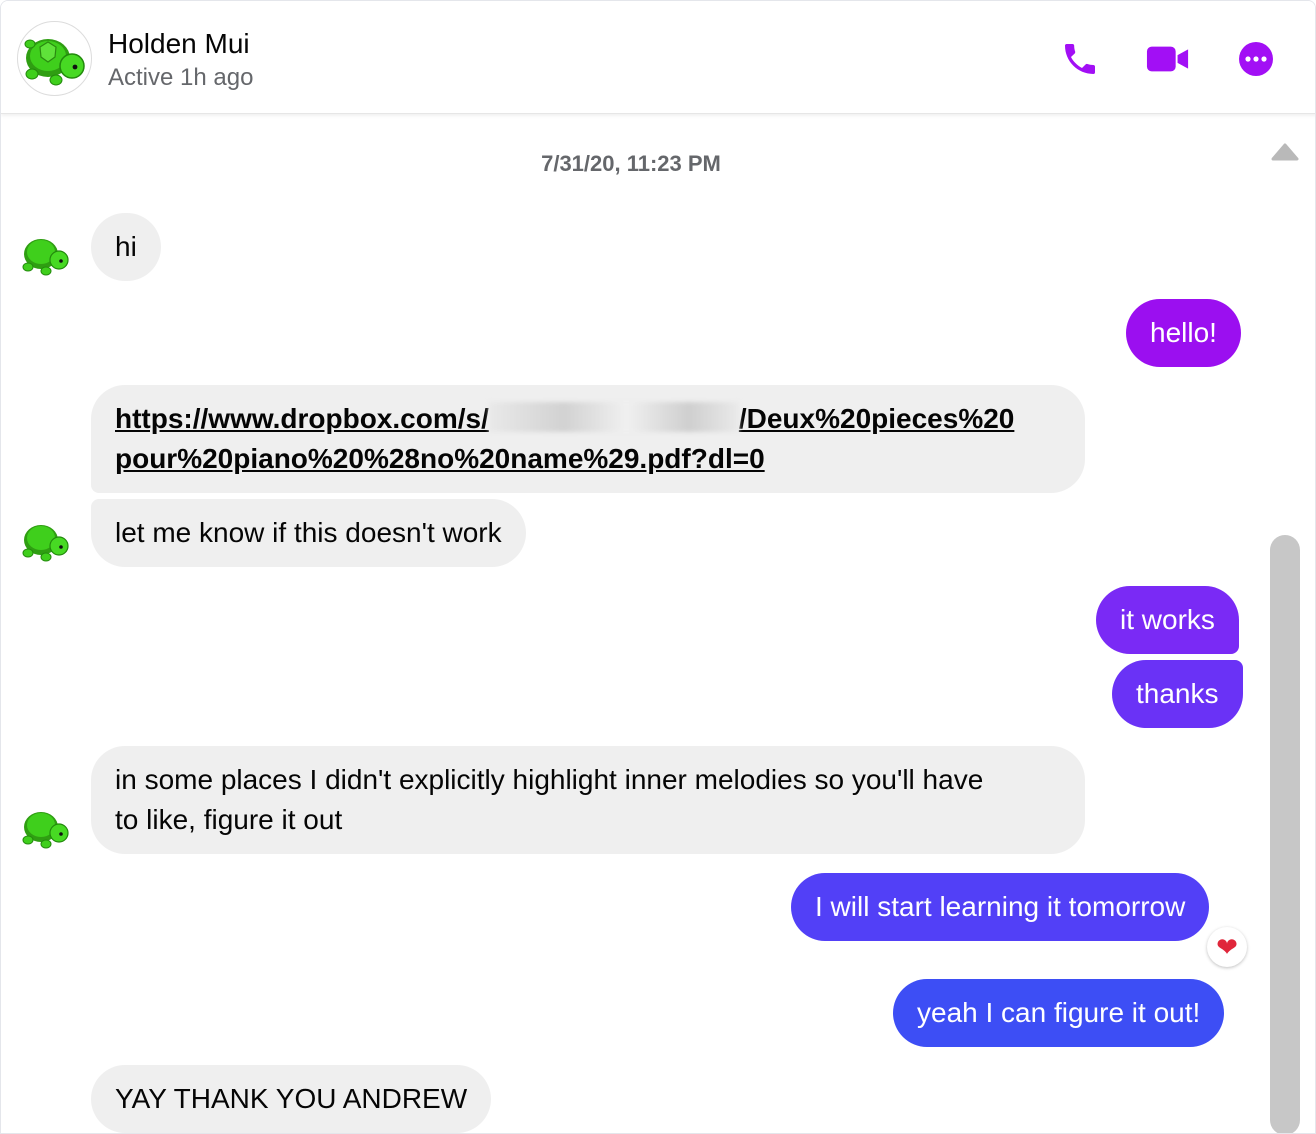  What do you see at coordinates (308, 533) in the screenshot?
I see `incoming-message: let me know if this doesn't work` at bounding box center [308, 533].